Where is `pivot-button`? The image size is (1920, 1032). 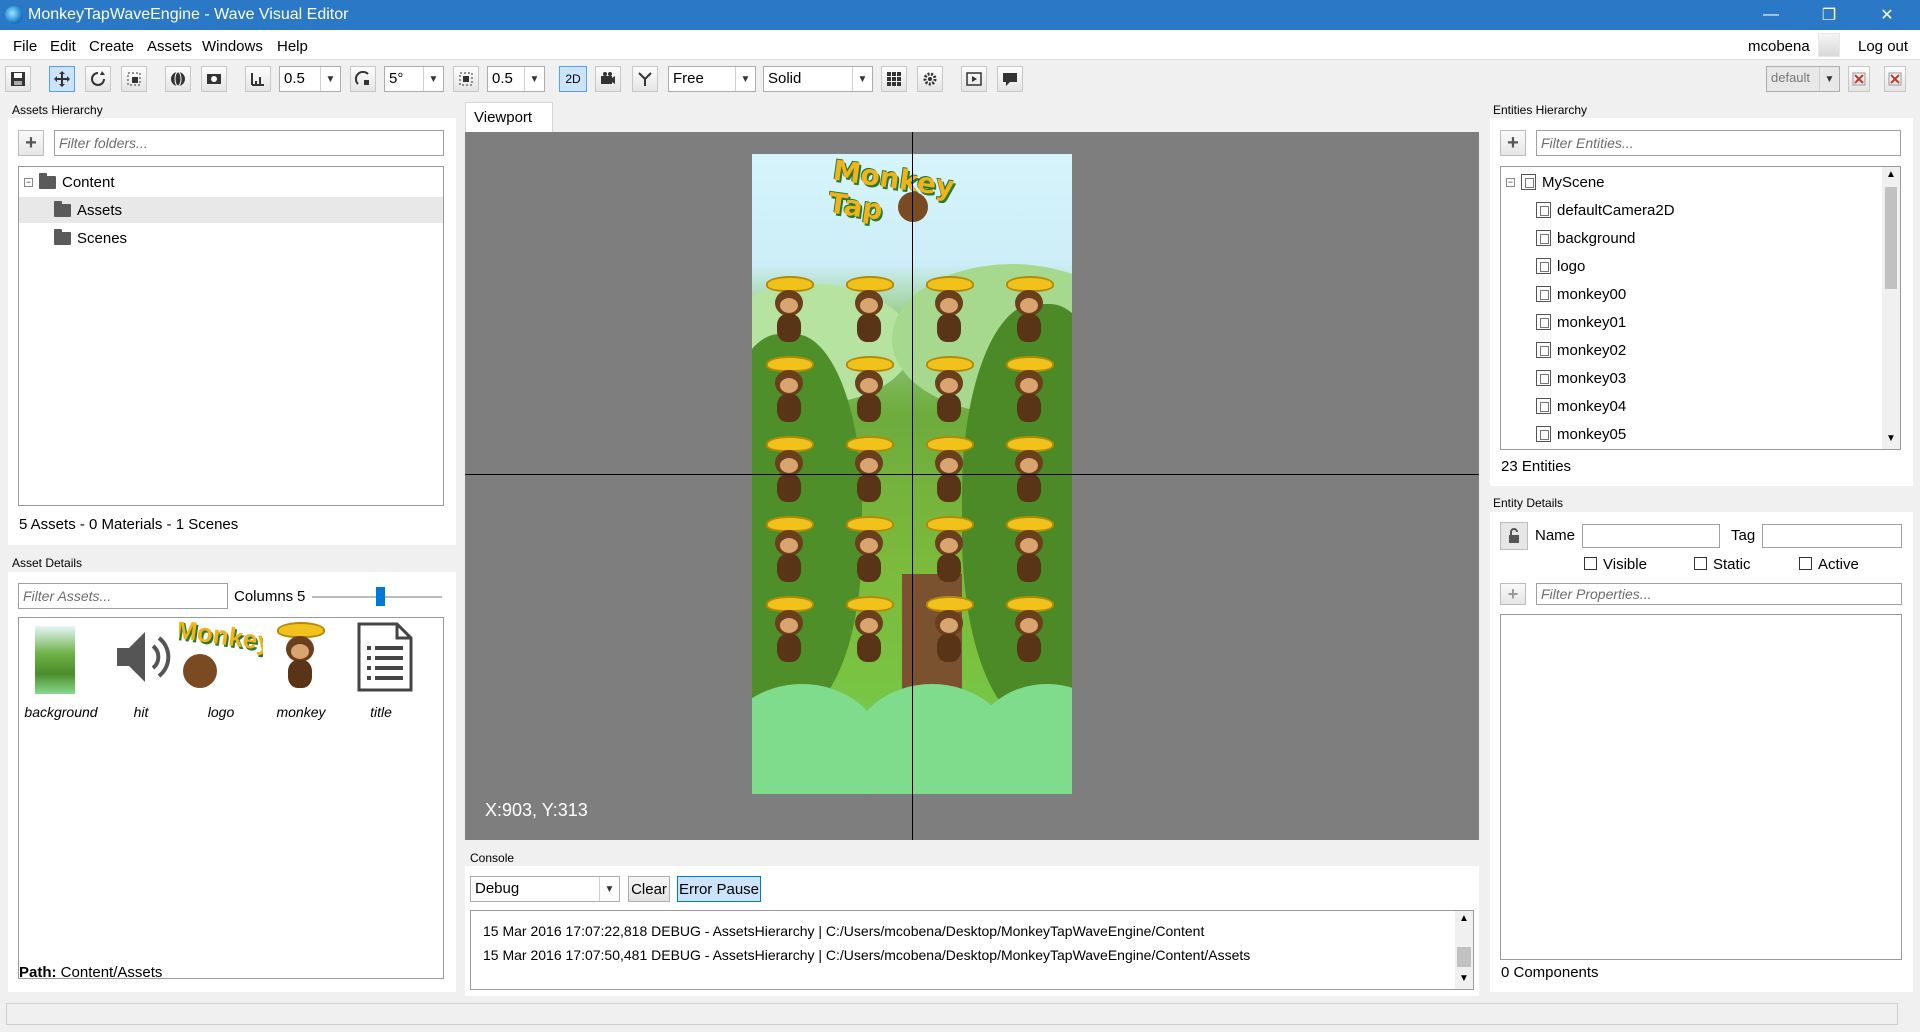 pivot-button is located at coordinates (214, 79).